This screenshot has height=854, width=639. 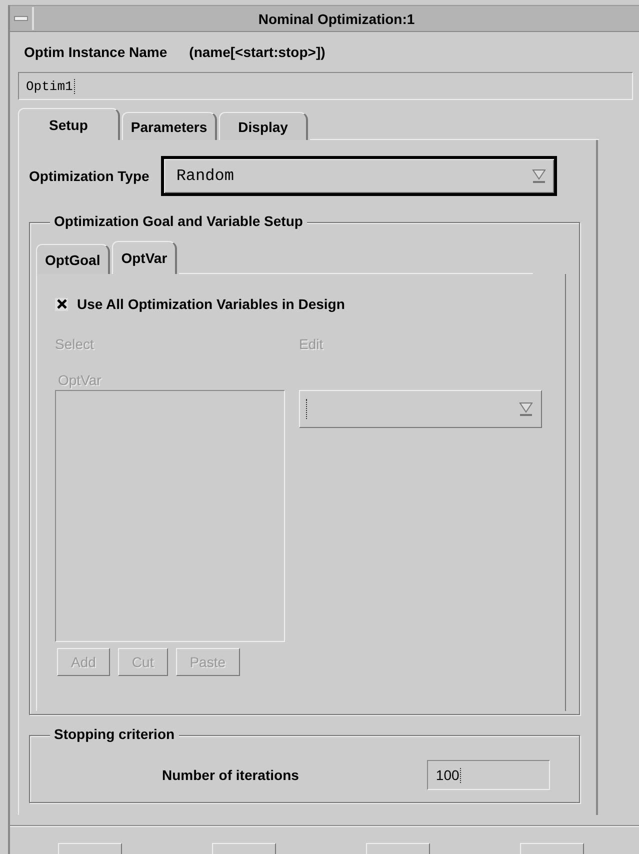 What do you see at coordinates (61, 304) in the screenshot?
I see `checkbox` at bounding box center [61, 304].